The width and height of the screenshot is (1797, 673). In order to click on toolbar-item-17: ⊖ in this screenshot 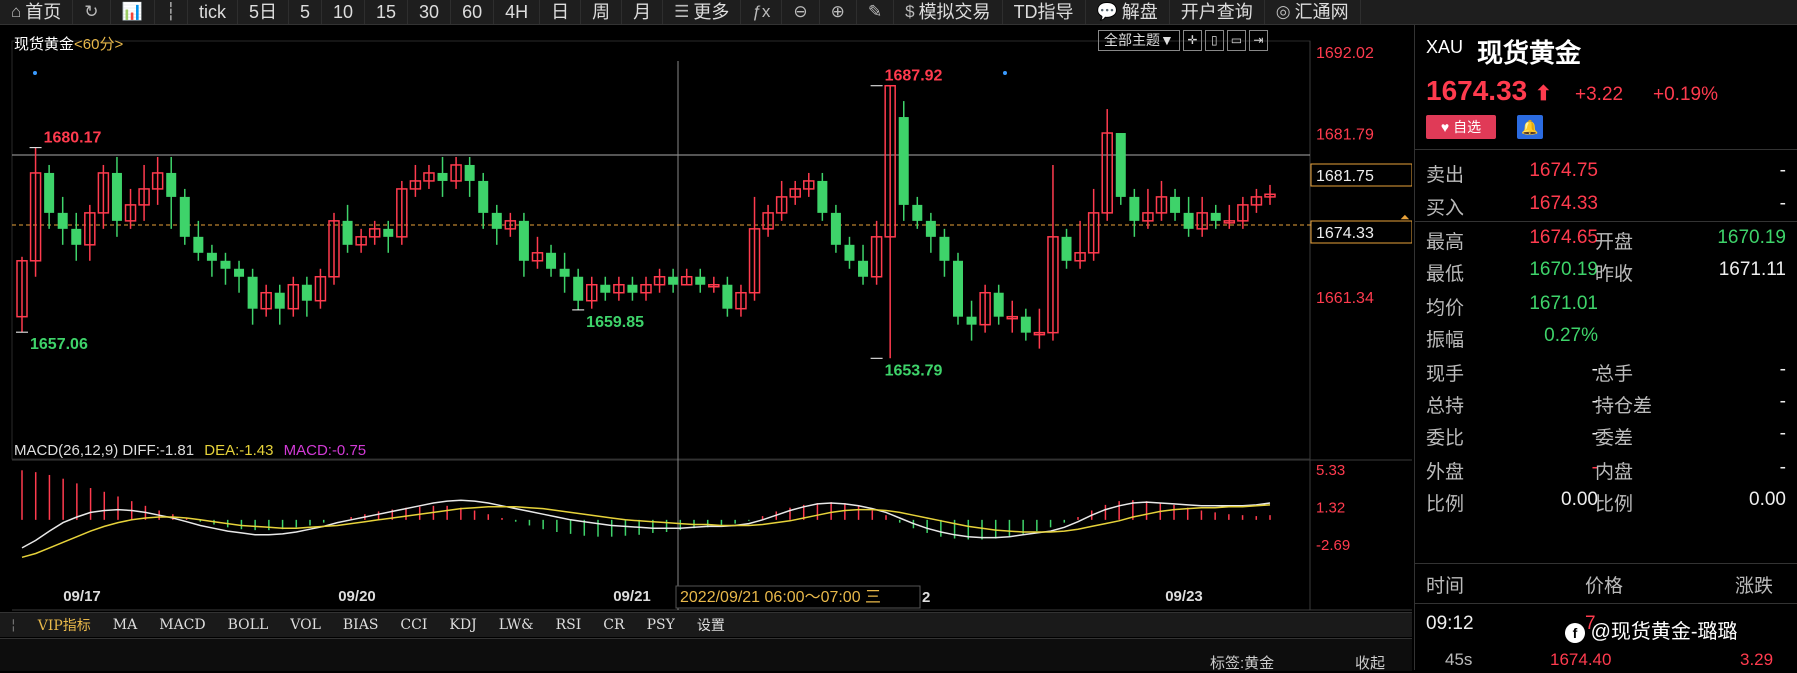, I will do `click(801, 12)`.